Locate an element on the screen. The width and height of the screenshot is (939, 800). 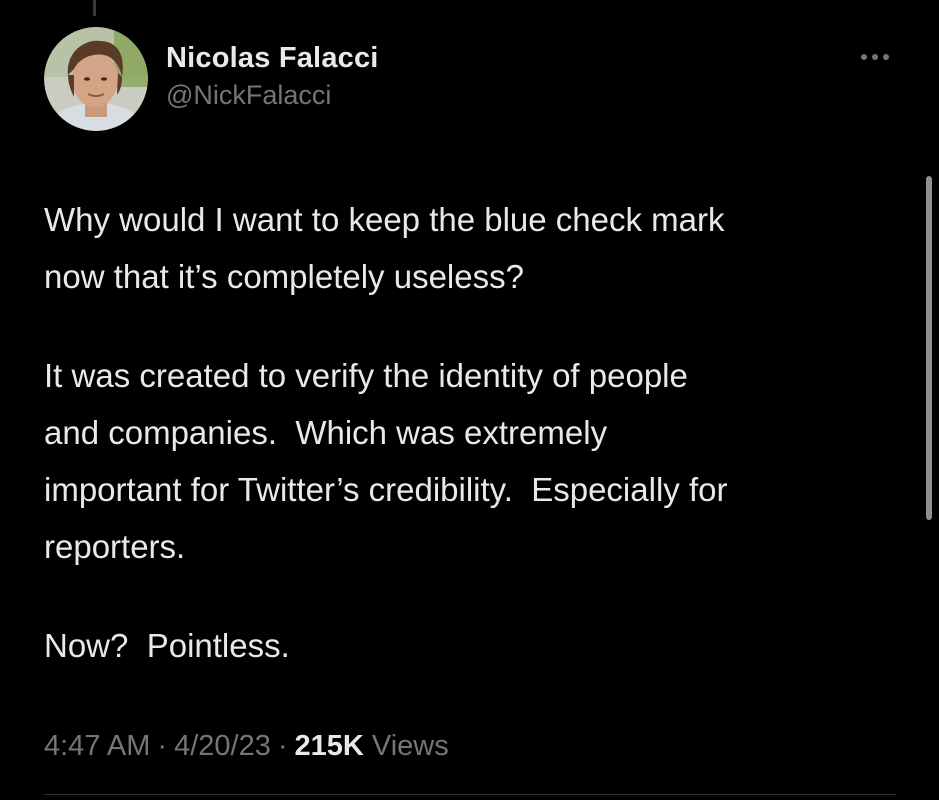
divider is located at coordinates (470, 794).